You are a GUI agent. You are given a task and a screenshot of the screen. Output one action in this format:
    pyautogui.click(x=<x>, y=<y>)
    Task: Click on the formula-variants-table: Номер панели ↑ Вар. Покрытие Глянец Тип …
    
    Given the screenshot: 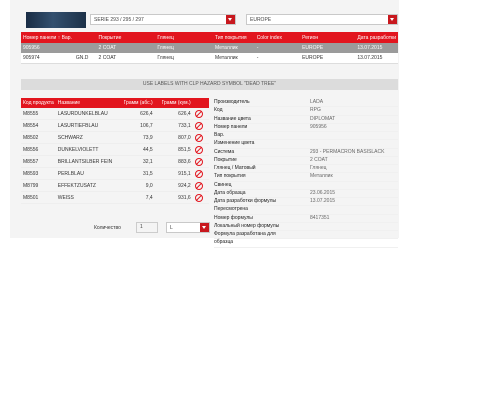 What is the action you would take?
    pyautogui.click(x=209, y=48)
    